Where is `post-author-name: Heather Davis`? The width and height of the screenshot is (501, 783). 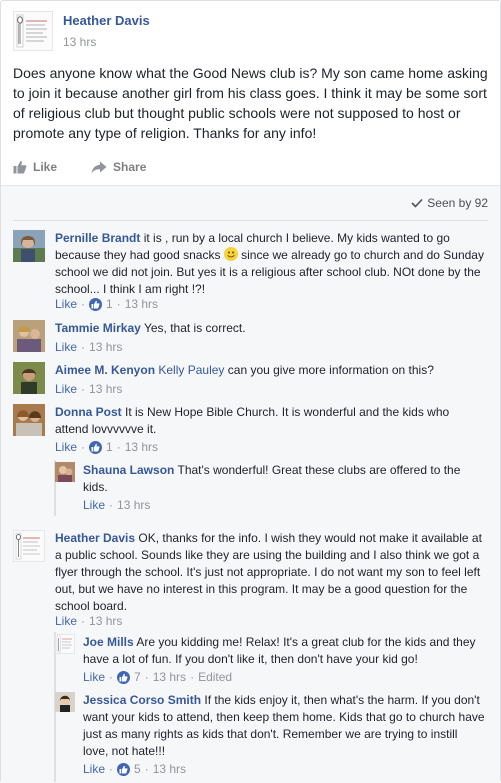
post-author-name: Heather Davis is located at coordinates (106, 20).